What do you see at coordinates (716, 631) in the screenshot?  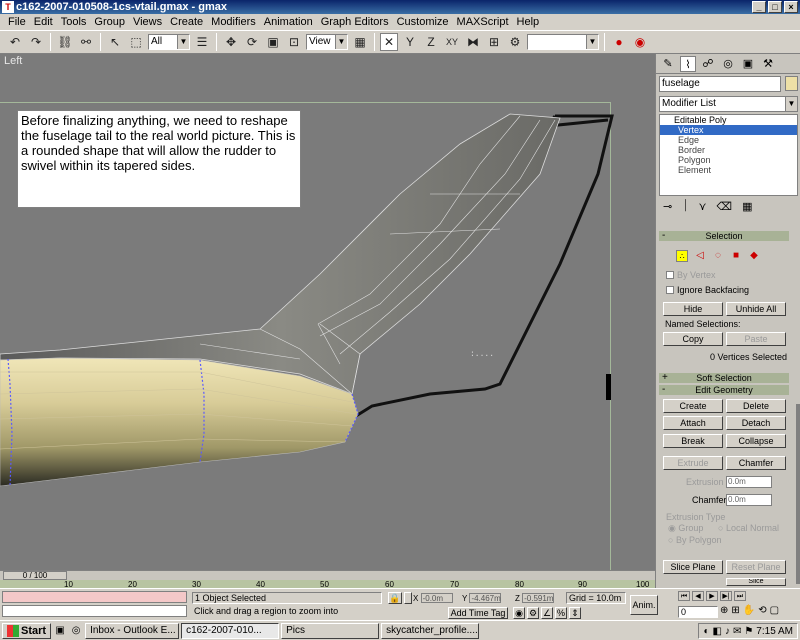 I see `tray-icon: ◧` at bounding box center [716, 631].